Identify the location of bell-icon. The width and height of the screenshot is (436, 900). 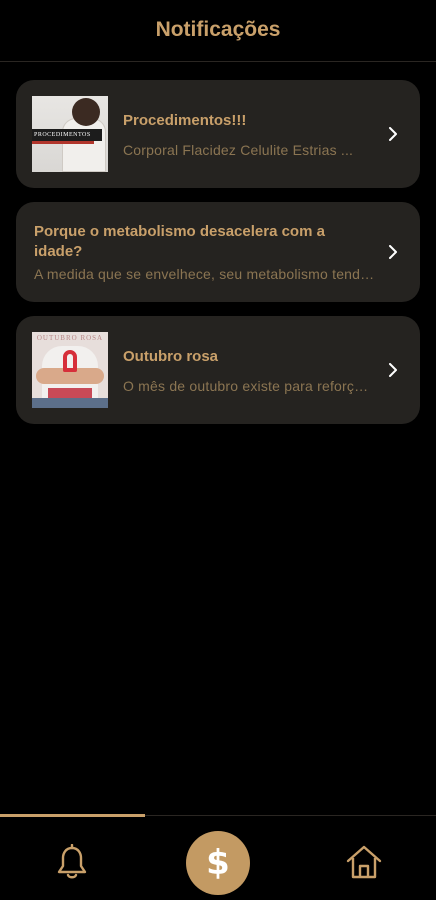
(72, 861).